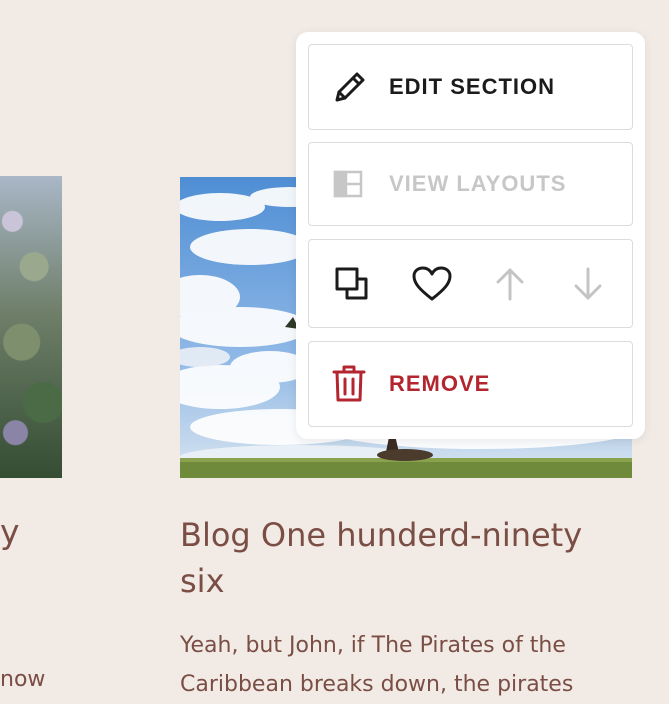  I want to click on remove-label: REMOVE, so click(440, 383).